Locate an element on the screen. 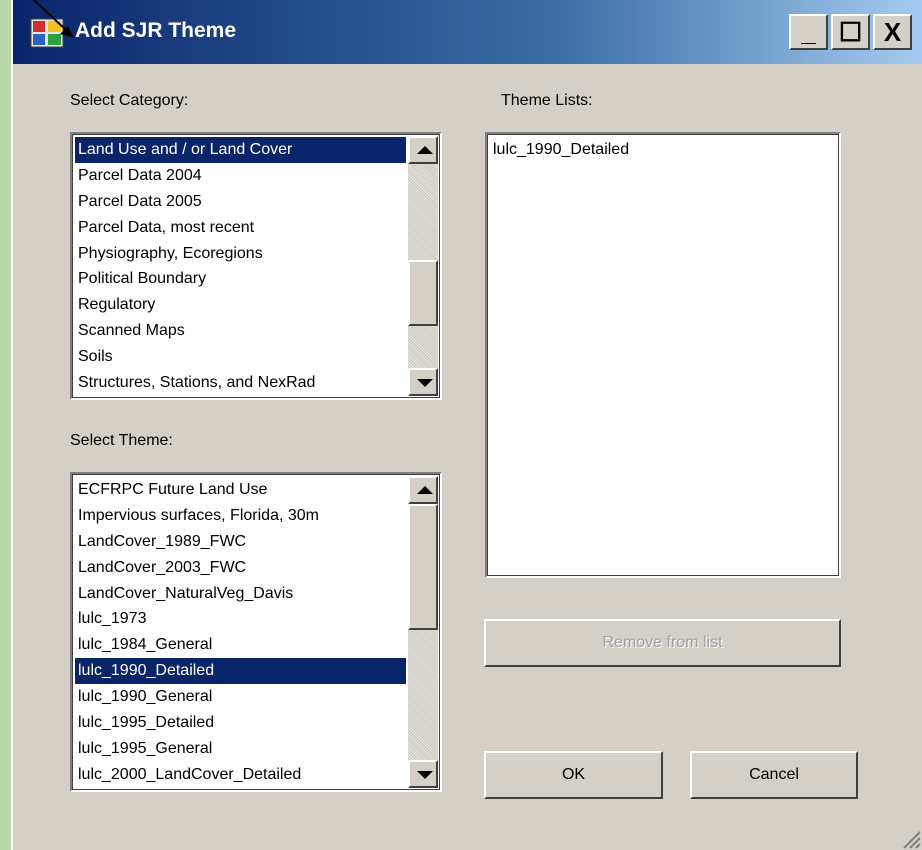  theme-scroll-down-button is located at coordinates (423, 774).